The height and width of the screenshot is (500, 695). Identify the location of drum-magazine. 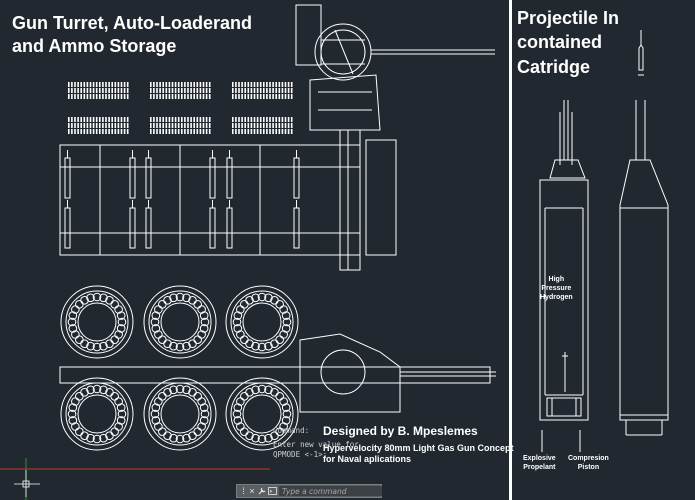
(97, 322).